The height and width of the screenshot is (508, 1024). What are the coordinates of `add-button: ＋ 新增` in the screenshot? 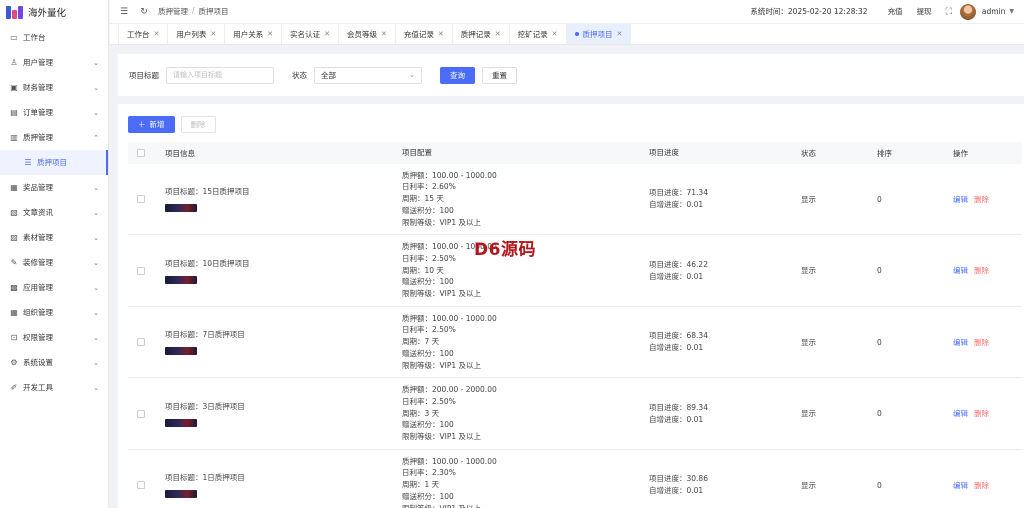 It's located at (151, 124).